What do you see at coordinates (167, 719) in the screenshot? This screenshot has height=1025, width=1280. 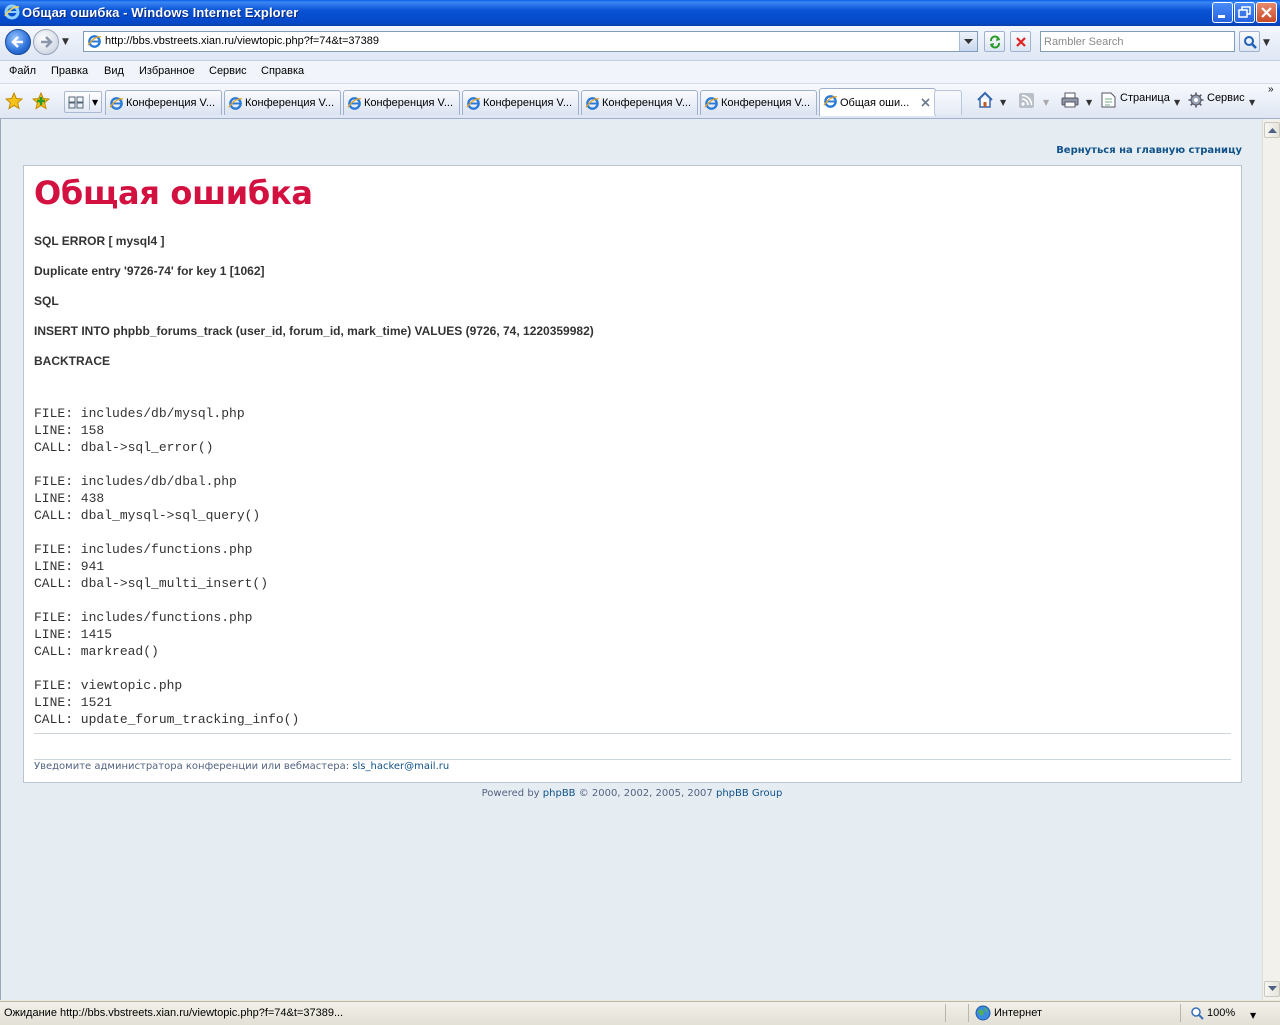 I see `backtrace-line: CALL: update_forum_tracking_info()` at bounding box center [167, 719].